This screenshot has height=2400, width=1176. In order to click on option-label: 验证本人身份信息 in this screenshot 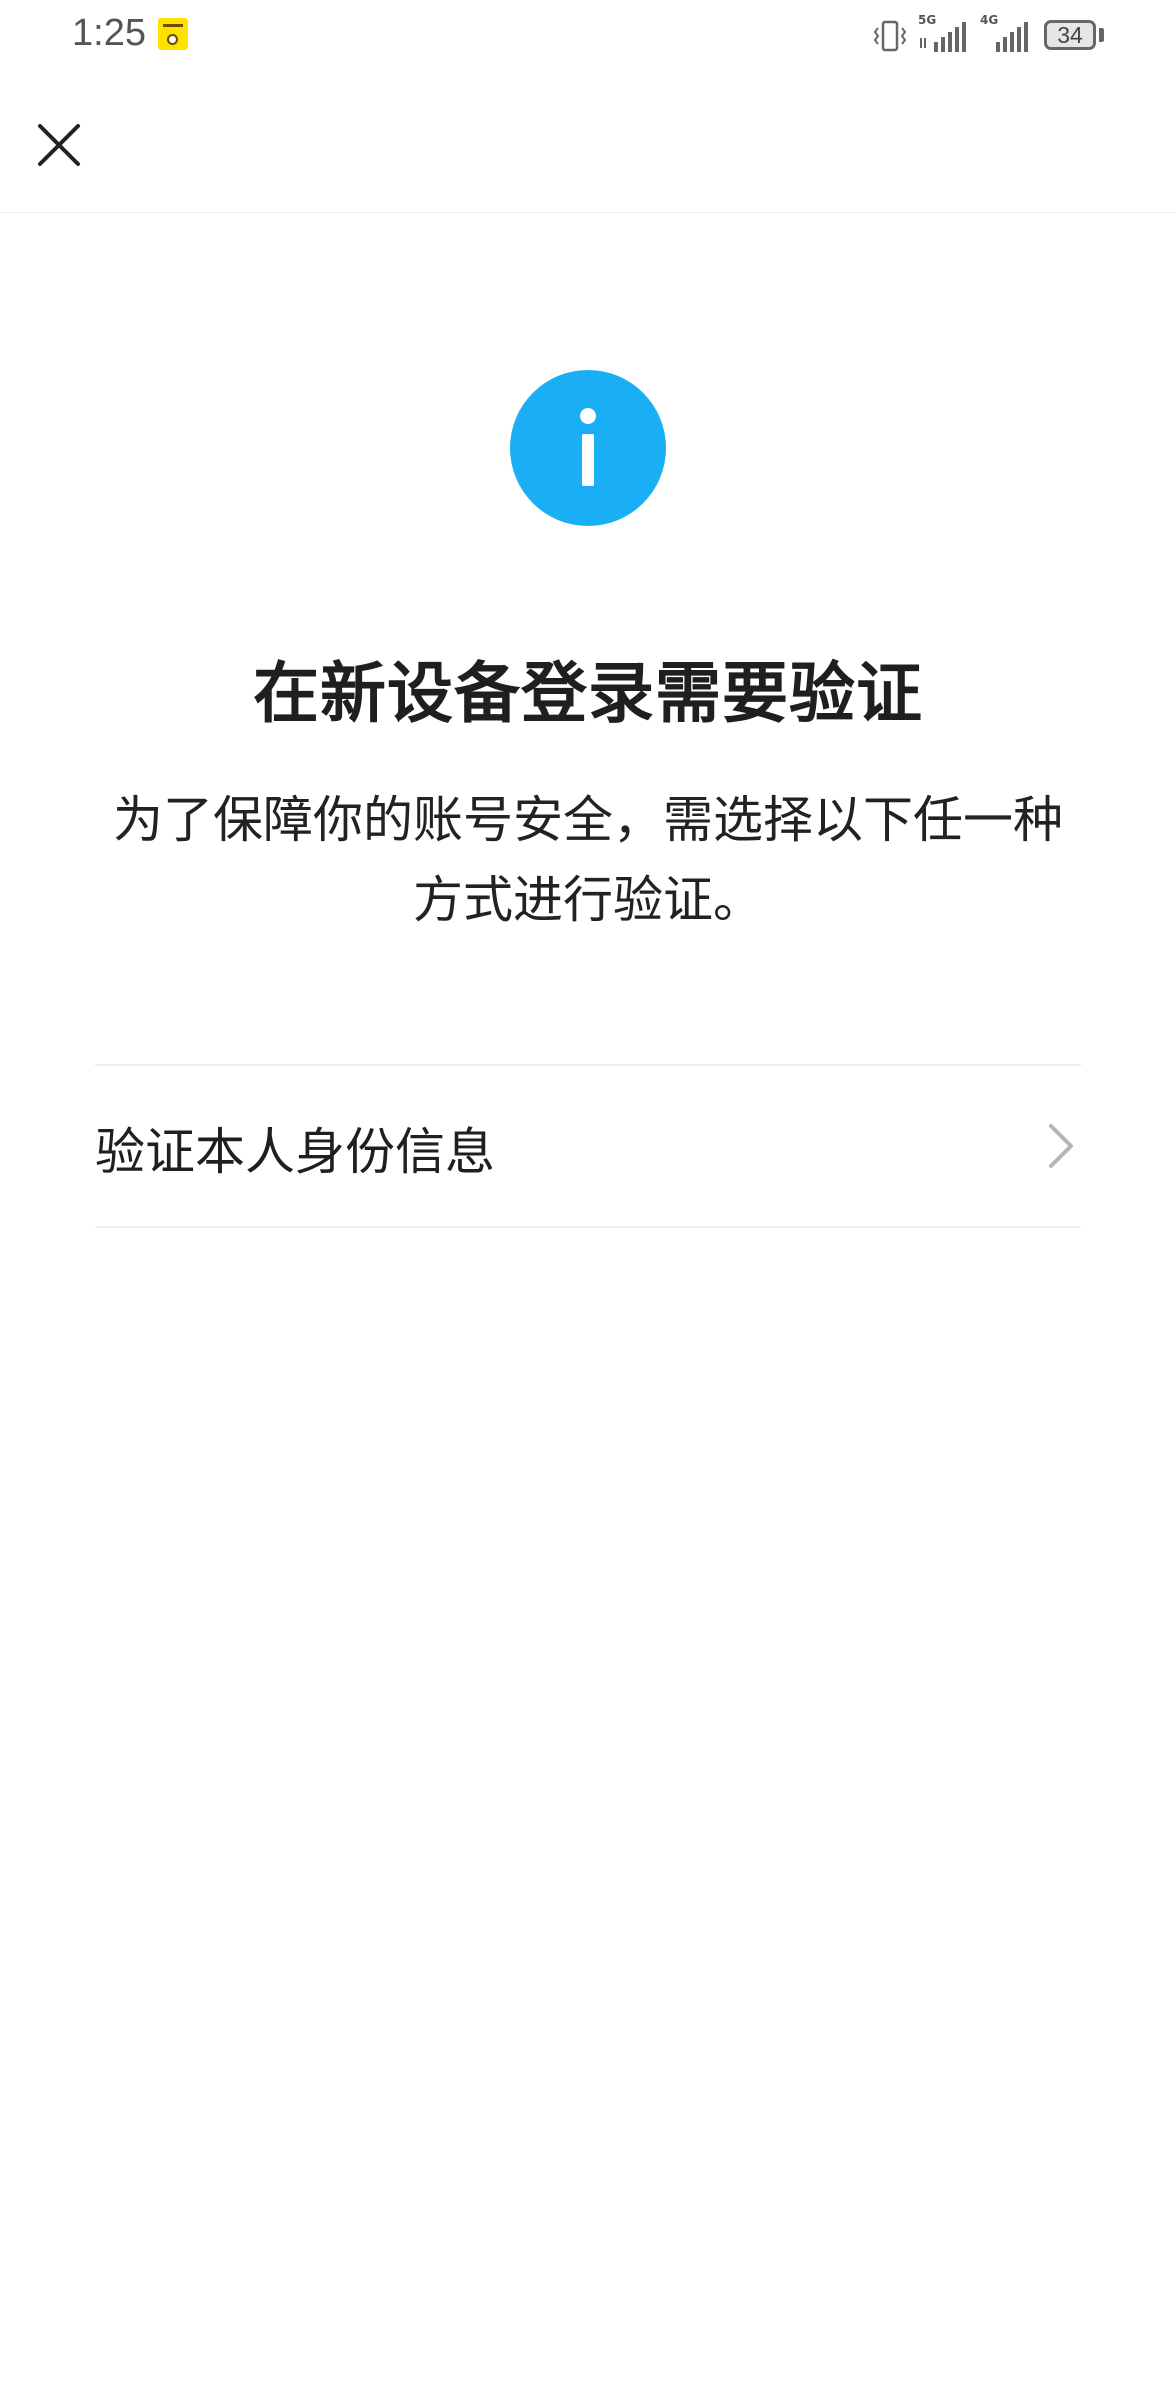, I will do `click(295, 1152)`.